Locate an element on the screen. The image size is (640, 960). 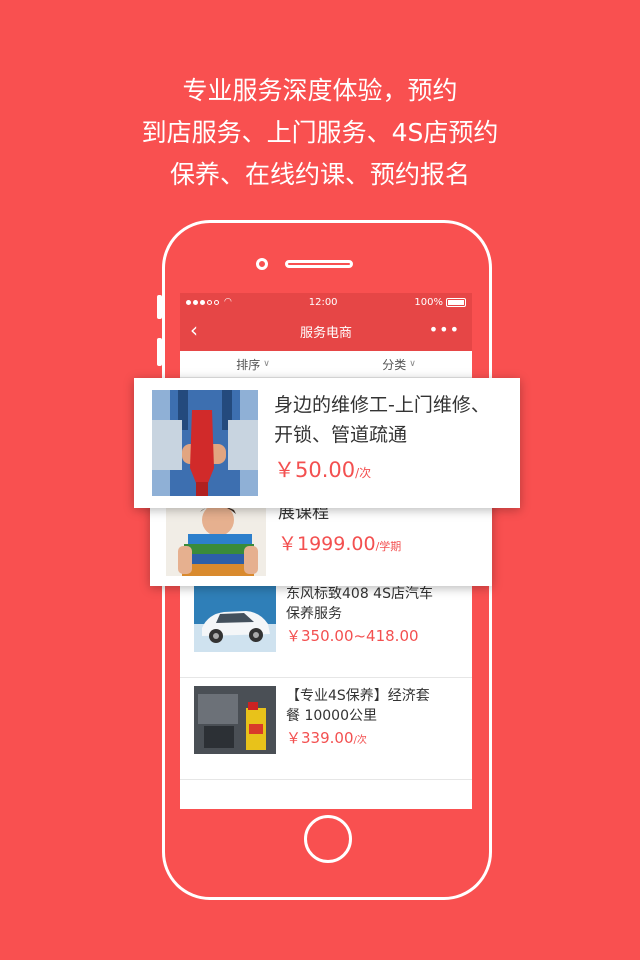
price-value: ￥339.00 is located at coordinates (320, 738).